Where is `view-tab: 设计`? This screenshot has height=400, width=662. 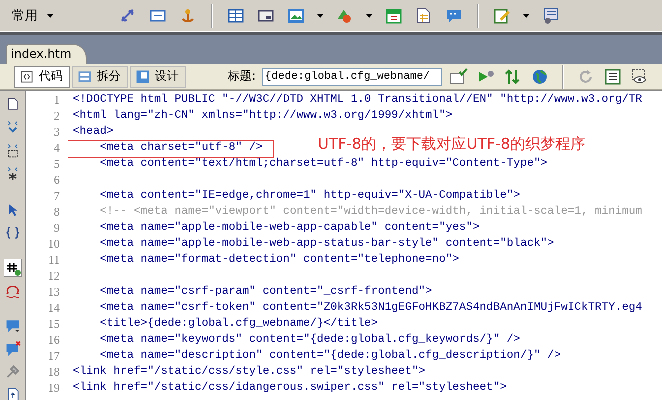
view-tab: 设计 is located at coordinates (158, 77).